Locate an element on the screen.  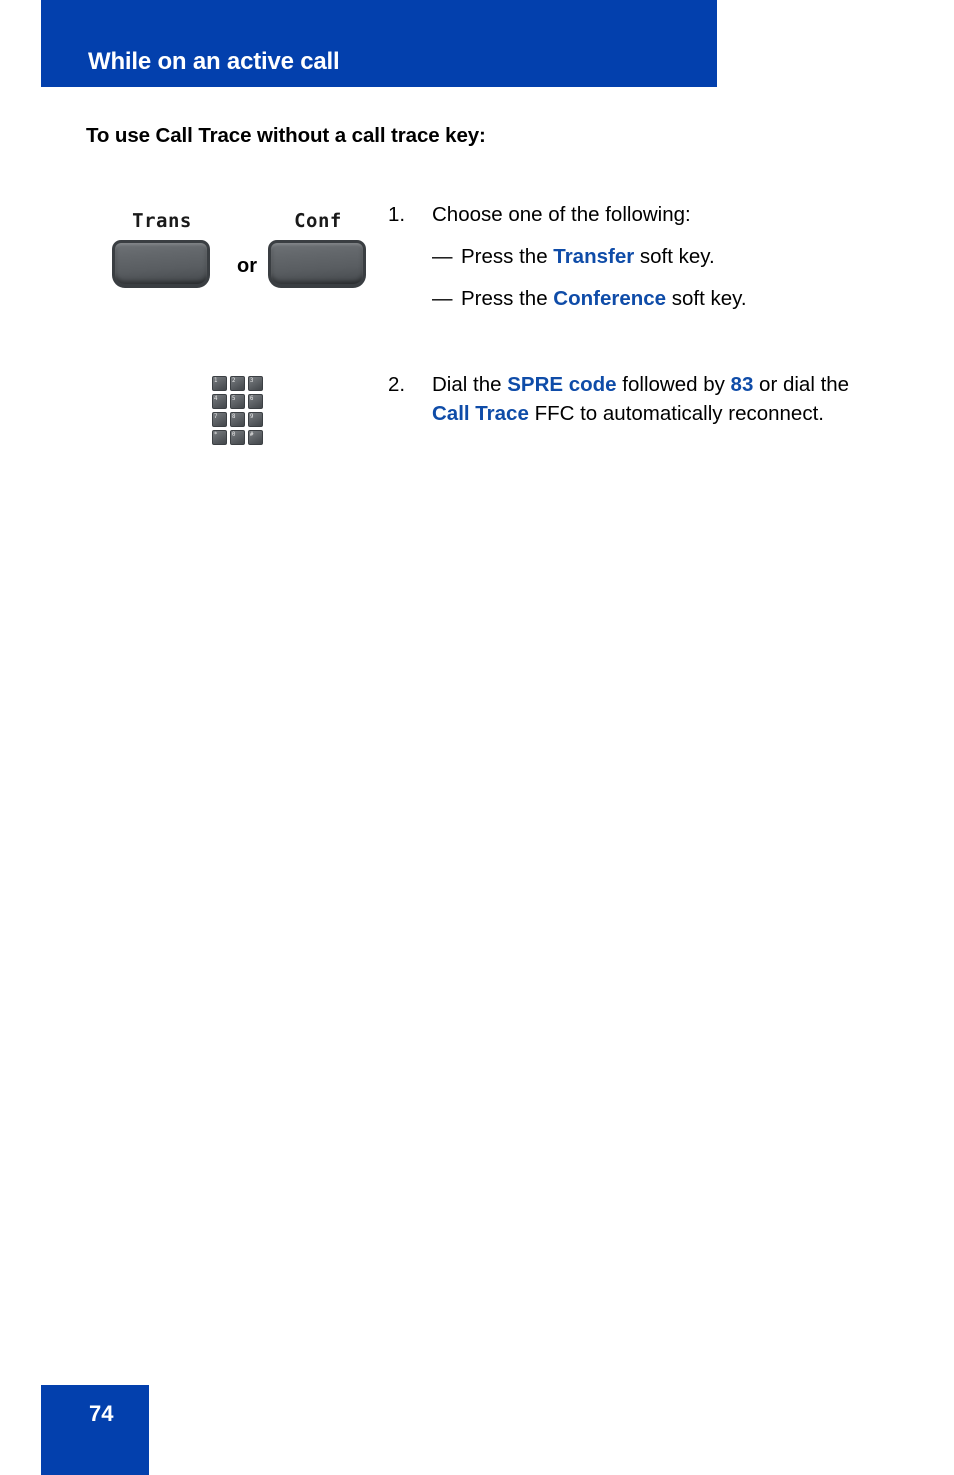
keypad-key-star-glyph: * is located at coordinates (216, 434).